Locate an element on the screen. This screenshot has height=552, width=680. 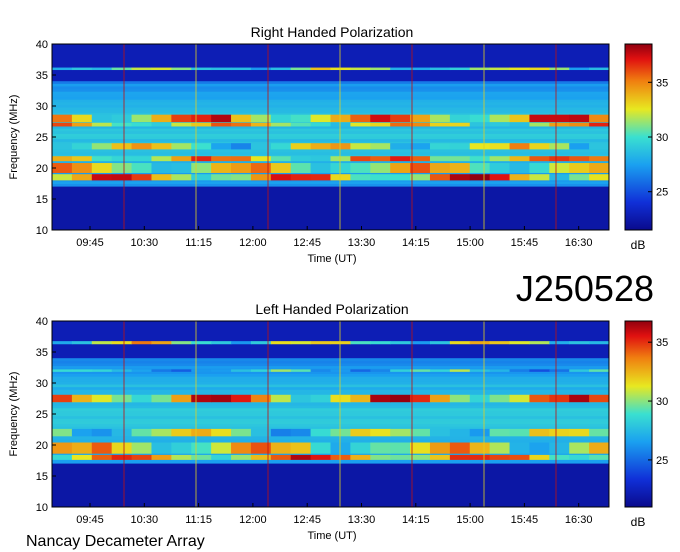
y-tick-label: 40 is located at coordinates (42, 45).